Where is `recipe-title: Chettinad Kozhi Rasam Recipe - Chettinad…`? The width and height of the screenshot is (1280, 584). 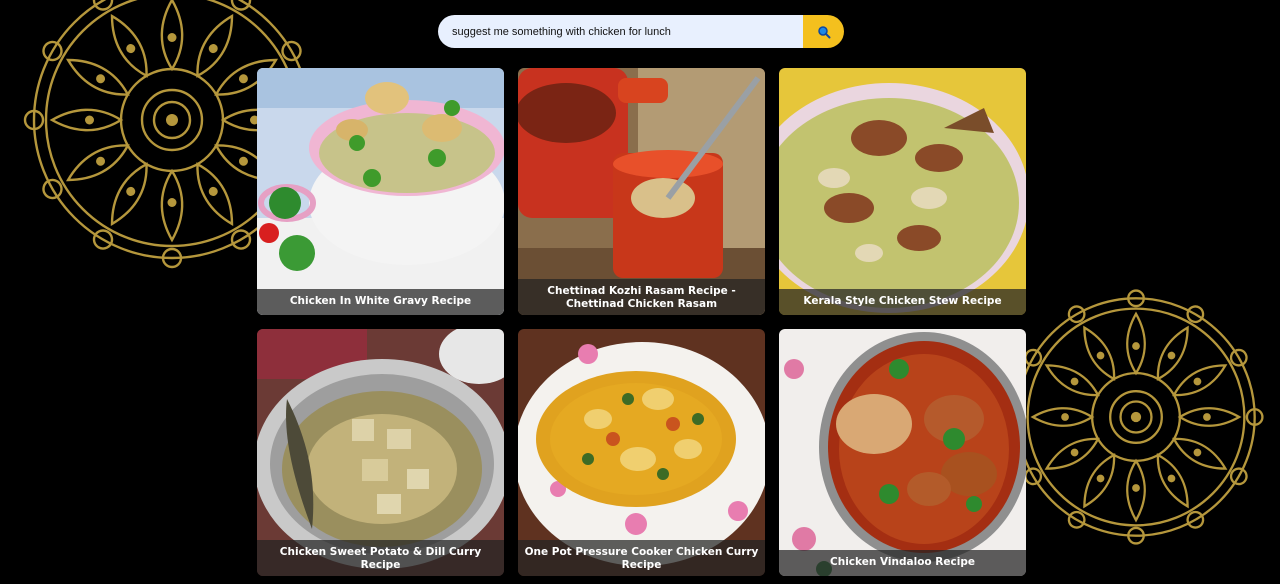 recipe-title: Chettinad Kozhi Rasam Recipe - Chettinad… is located at coordinates (641, 297).